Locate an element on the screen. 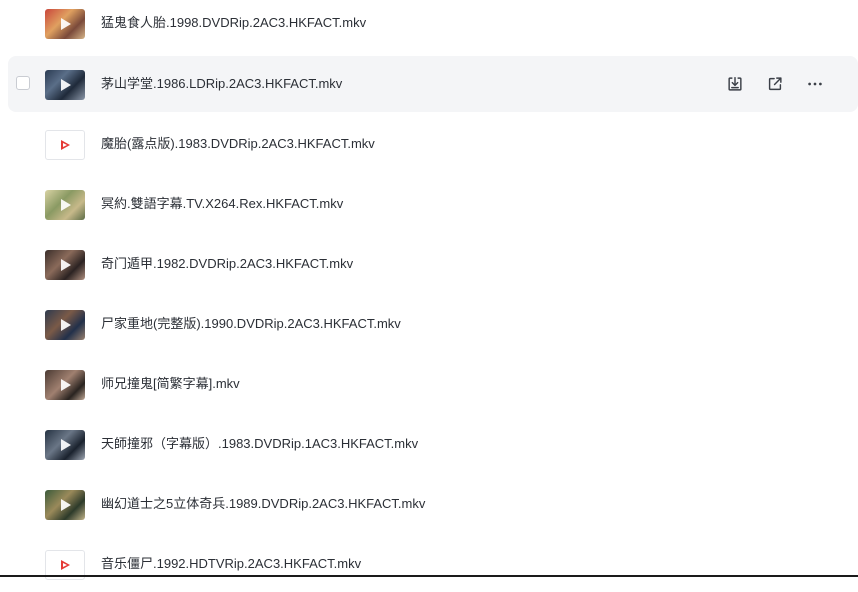 The image size is (858, 592). file-row: 尸家重地(完整版).1990.DVDRip.2AC3.HKFACT.mkv is located at coordinates (433, 324).